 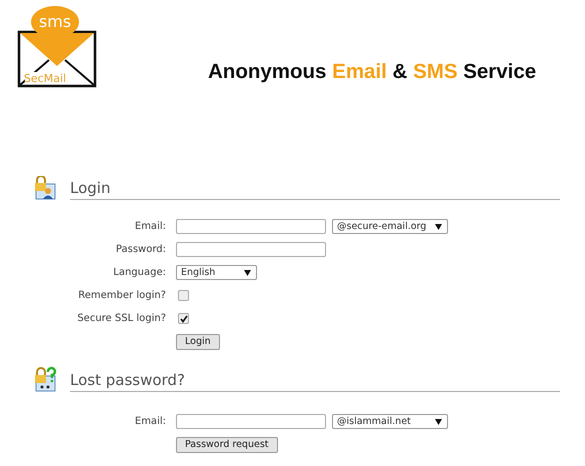 What do you see at coordinates (216, 272) in the screenshot?
I see `dropdown: English` at bounding box center [216, 272].